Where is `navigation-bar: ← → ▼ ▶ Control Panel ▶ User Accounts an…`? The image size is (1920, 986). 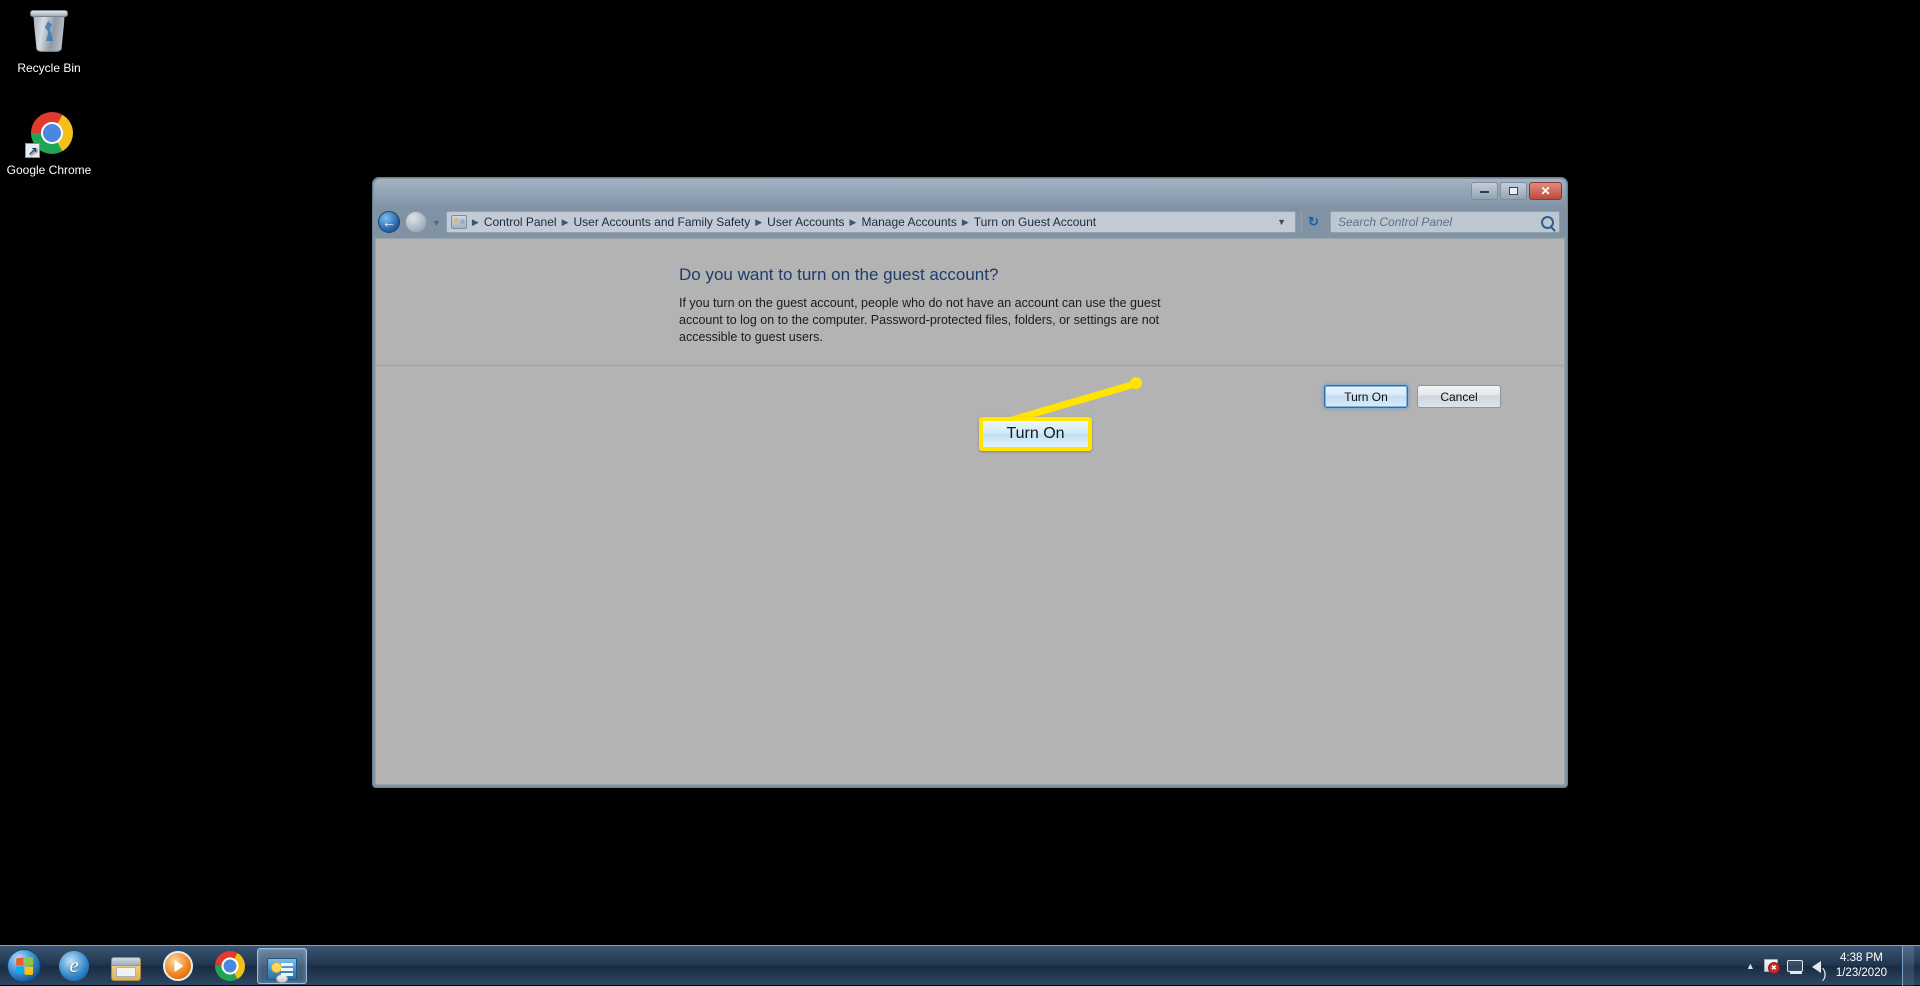 navigation-bar: ← → ▼ ▶ Control Panel ▶ User Accounts an… is located at coordinates (970, 222).